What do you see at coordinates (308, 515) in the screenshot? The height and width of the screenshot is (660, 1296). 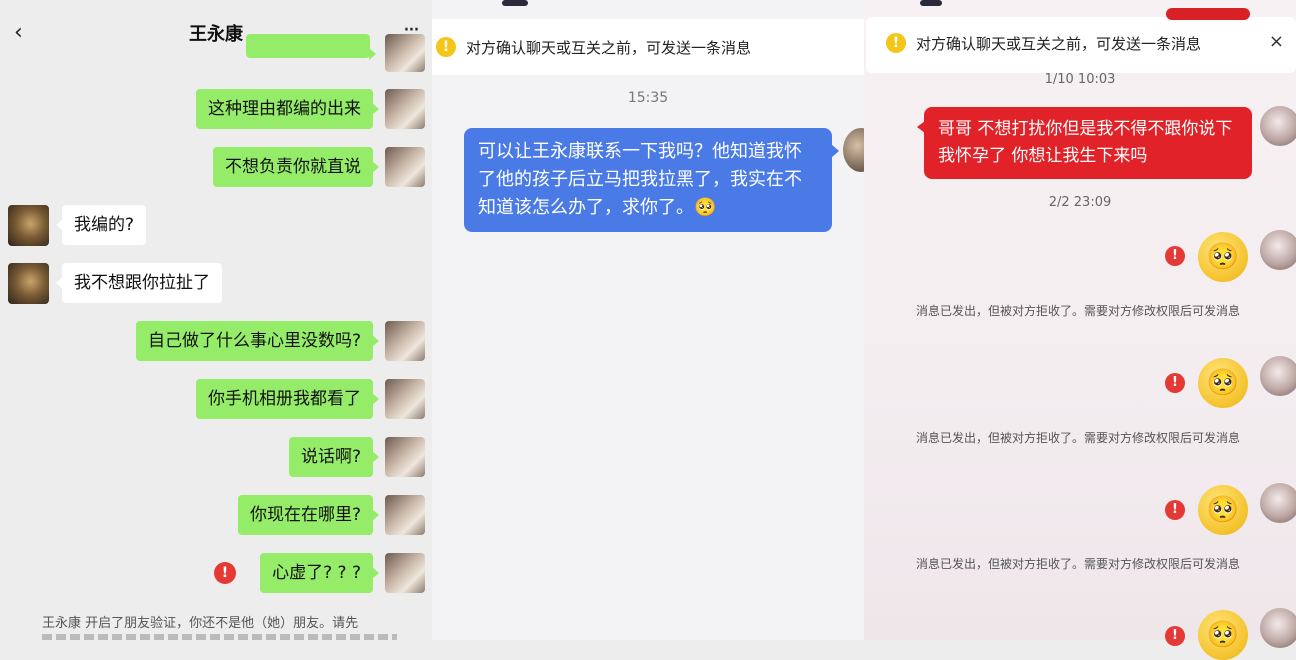 I see `message-bubble: 你现在在哪里?` at bounding box center [308, 515].